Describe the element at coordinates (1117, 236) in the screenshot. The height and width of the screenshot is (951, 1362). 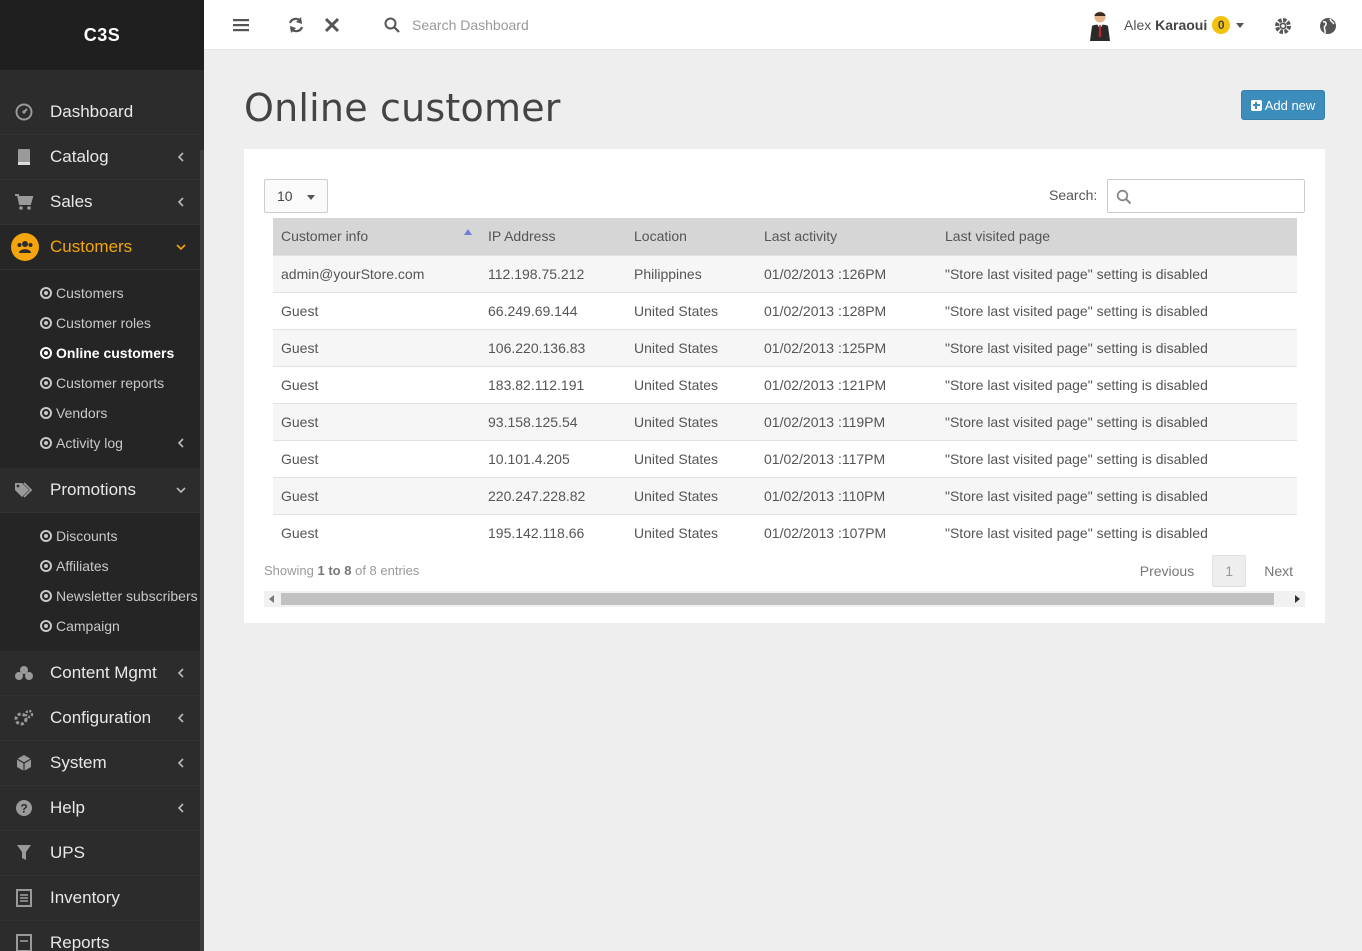
I see `column-header-last-visited-page: Last visited page` at that location.